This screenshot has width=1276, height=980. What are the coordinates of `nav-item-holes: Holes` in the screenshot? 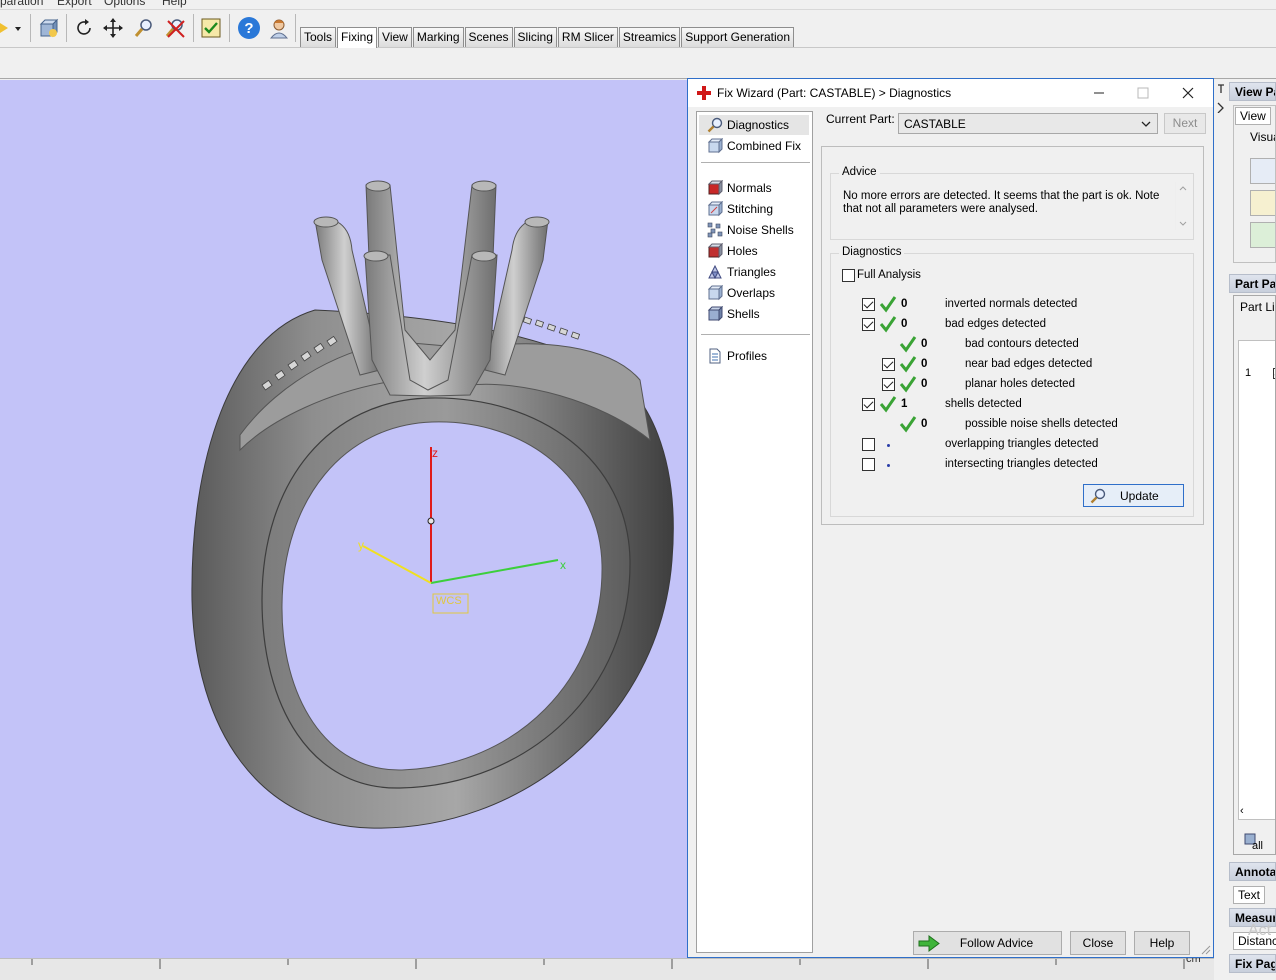 It's located at (754, 251).